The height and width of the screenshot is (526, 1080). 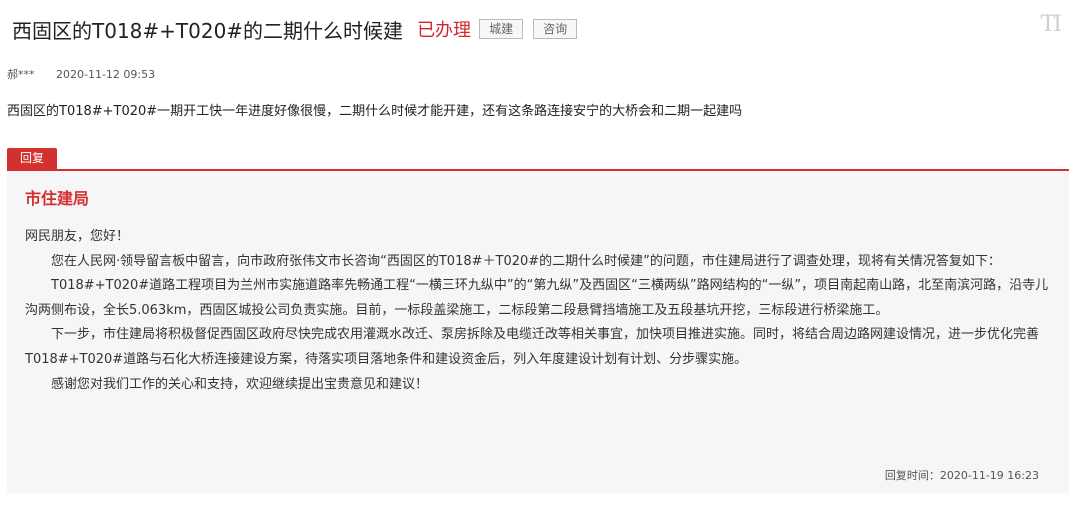 I want to click on post-header: 西固区的T018#+T020#的二期什么时候建 已办理 城建 咨询, so click(x=295, y=29).